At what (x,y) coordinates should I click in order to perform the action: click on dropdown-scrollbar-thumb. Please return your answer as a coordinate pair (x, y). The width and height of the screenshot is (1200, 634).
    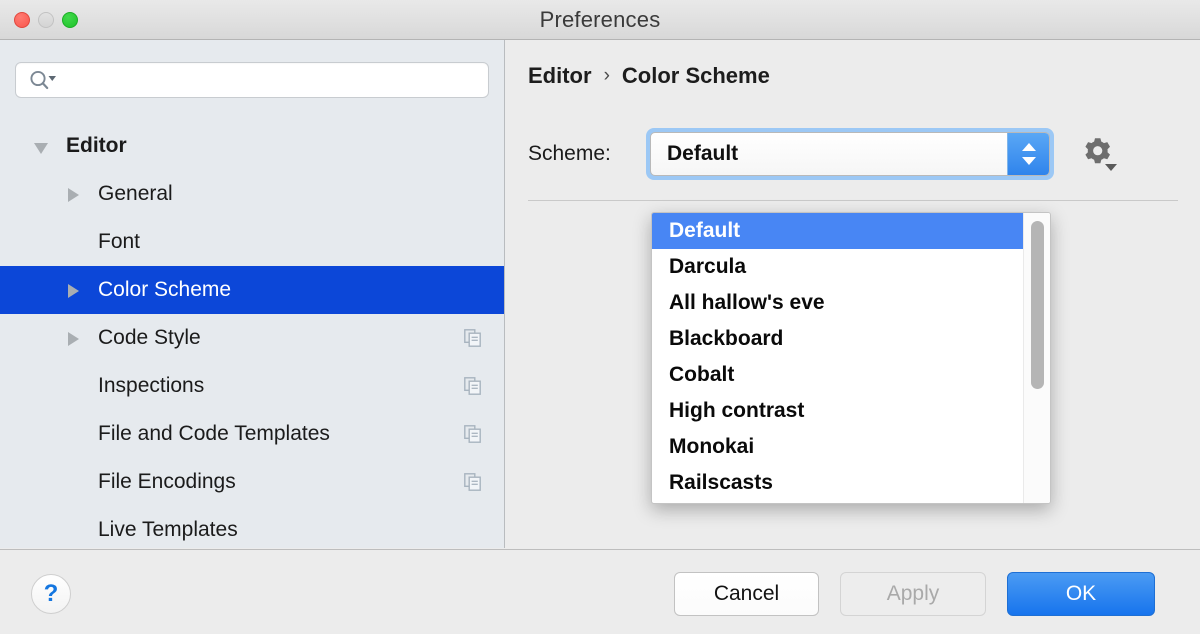
    Looking at the image, I should click on (1037, 305).